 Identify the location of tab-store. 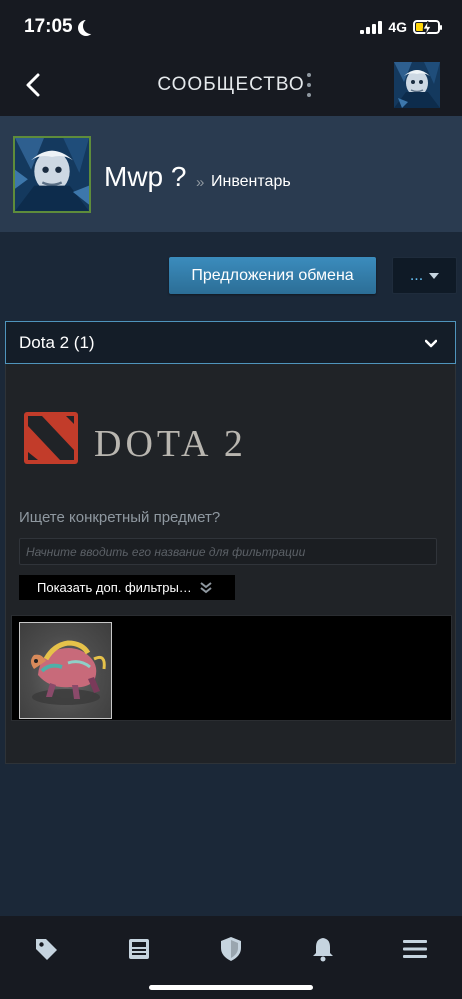
(46, 949).